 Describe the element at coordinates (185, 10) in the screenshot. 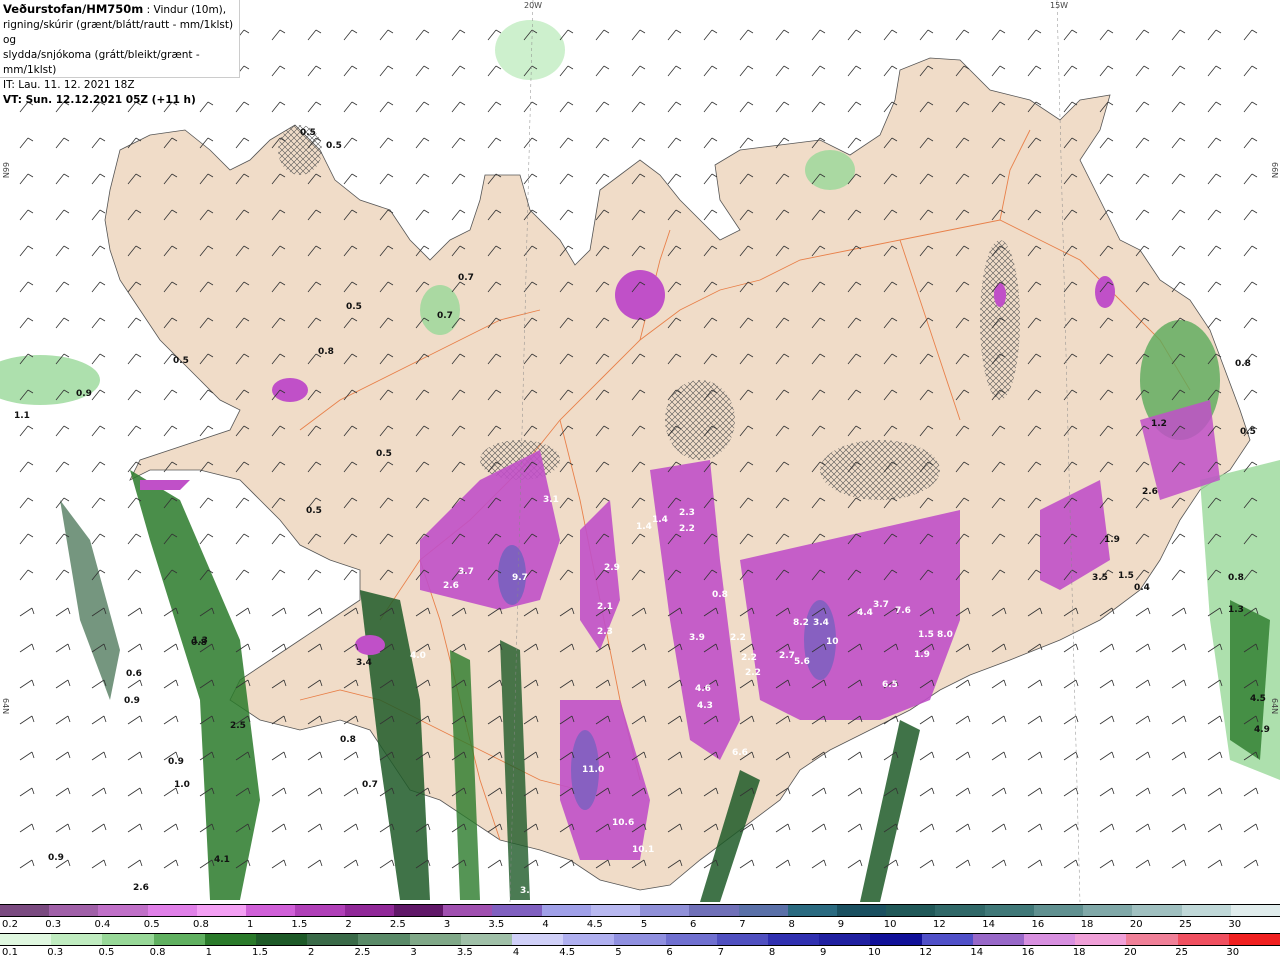

I see `title-wind: : Vindur (10m),` at that location.